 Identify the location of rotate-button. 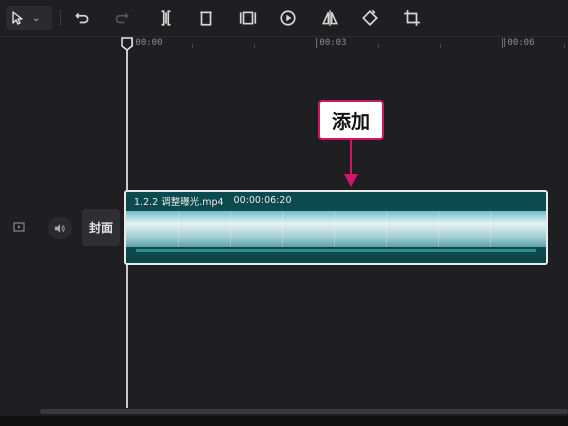
(370, 18).